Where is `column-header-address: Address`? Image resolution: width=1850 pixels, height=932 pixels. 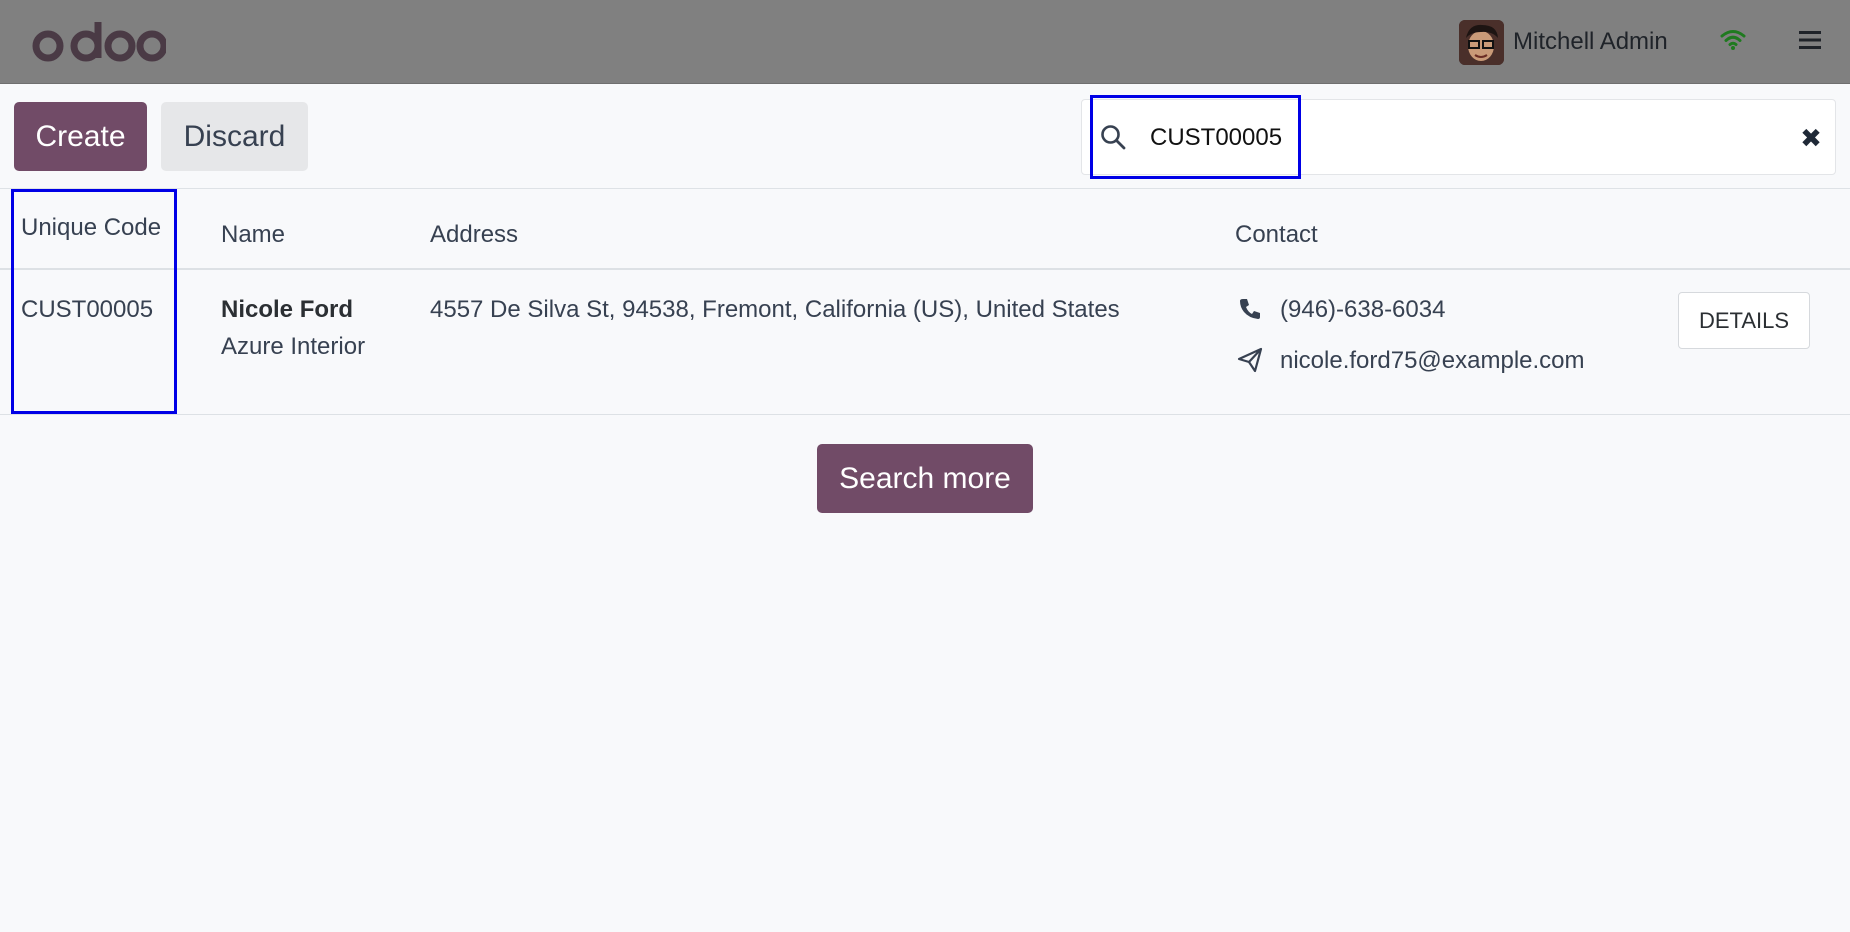
column-header-address: Address is located at coordinates (474, 235).